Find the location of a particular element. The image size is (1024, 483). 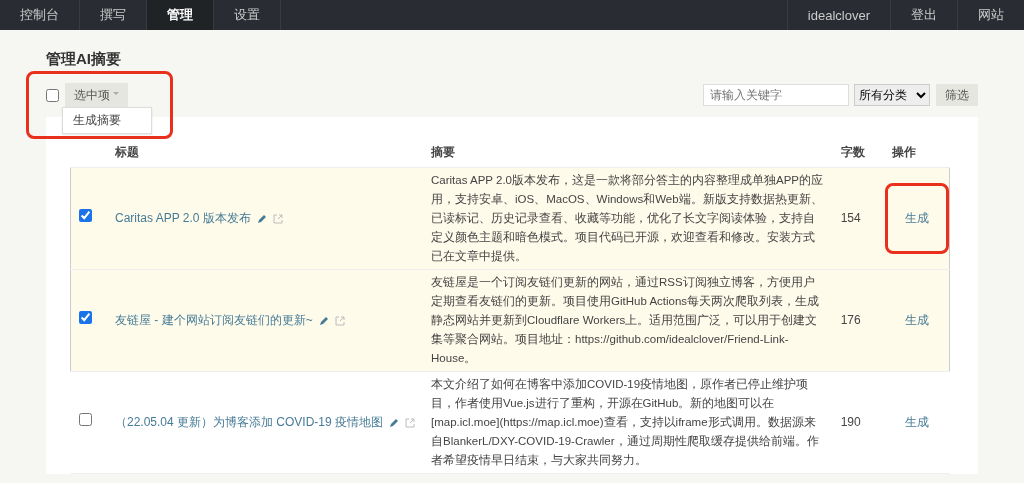

word-count: 190 is located at coordinates (858, 422).